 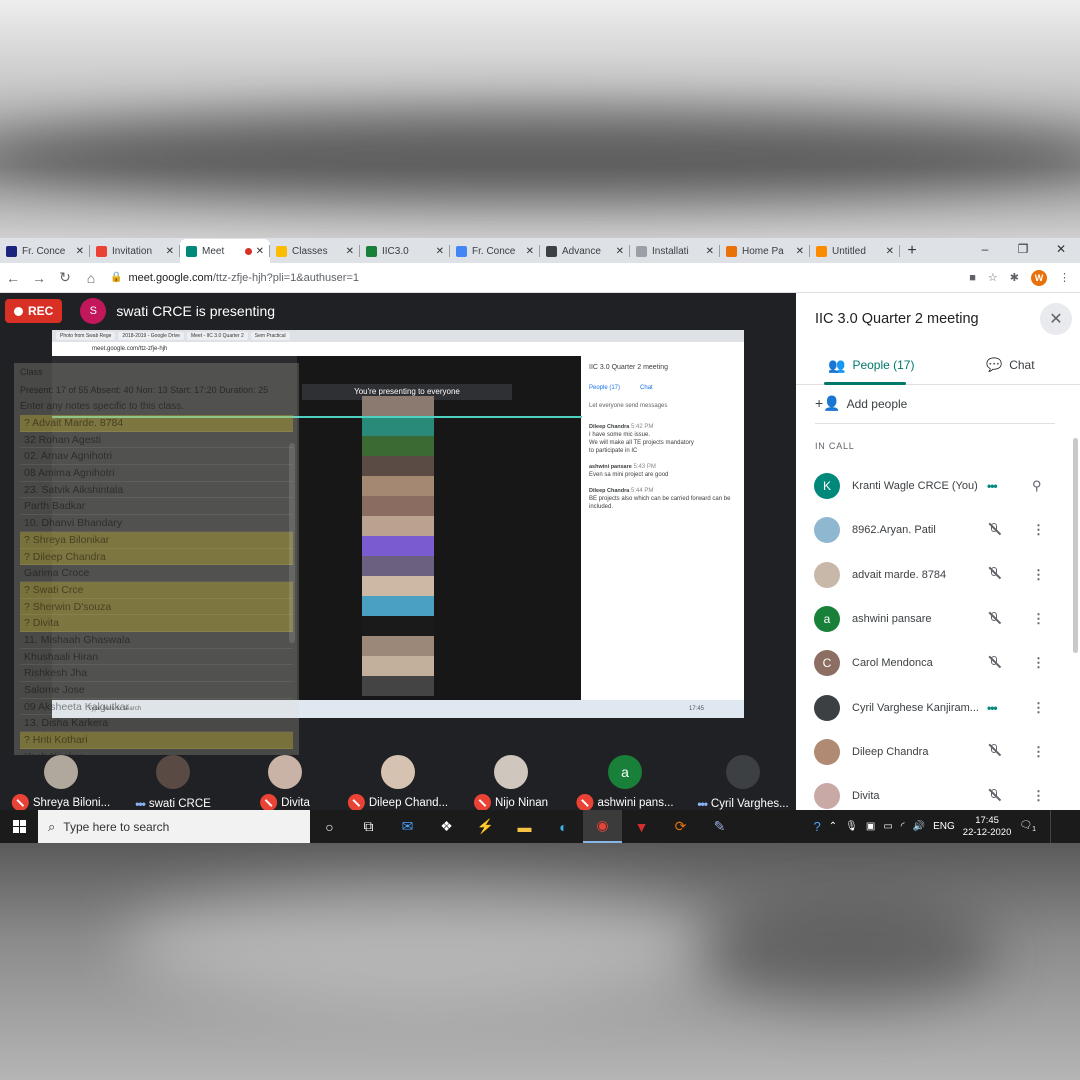 What do you see at coordinates (944, 826) in the screenshot?
I see `language-indicator: ENG` at bounding box center [944, 826].